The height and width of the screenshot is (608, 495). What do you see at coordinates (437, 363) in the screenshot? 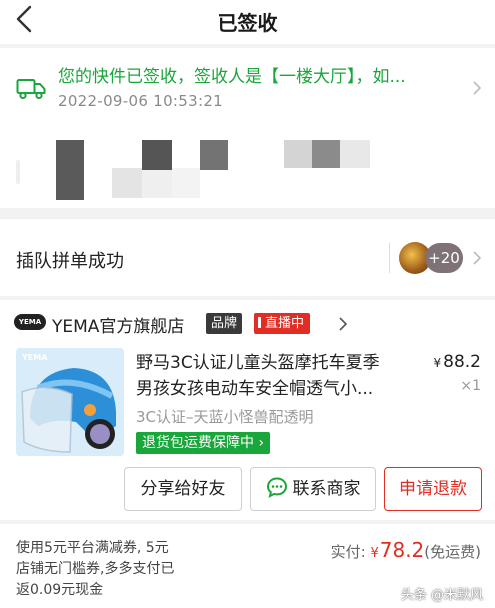
I see `price-symbol: ¥` at bounding box center [437, 363].